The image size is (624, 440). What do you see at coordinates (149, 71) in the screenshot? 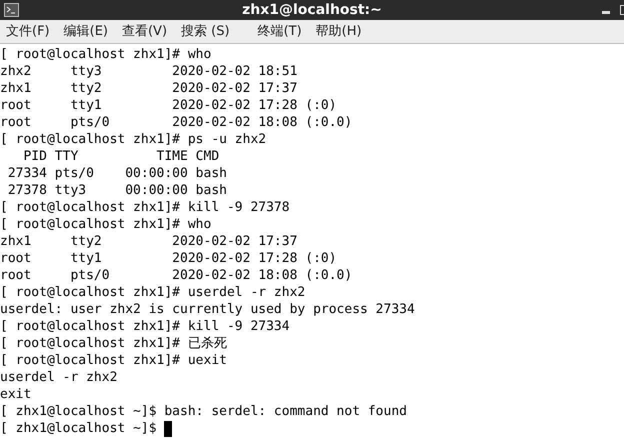
I see `terminal-line: zhx2 tty3 2020-02-02 18:51` at bounding box center [149, 71].